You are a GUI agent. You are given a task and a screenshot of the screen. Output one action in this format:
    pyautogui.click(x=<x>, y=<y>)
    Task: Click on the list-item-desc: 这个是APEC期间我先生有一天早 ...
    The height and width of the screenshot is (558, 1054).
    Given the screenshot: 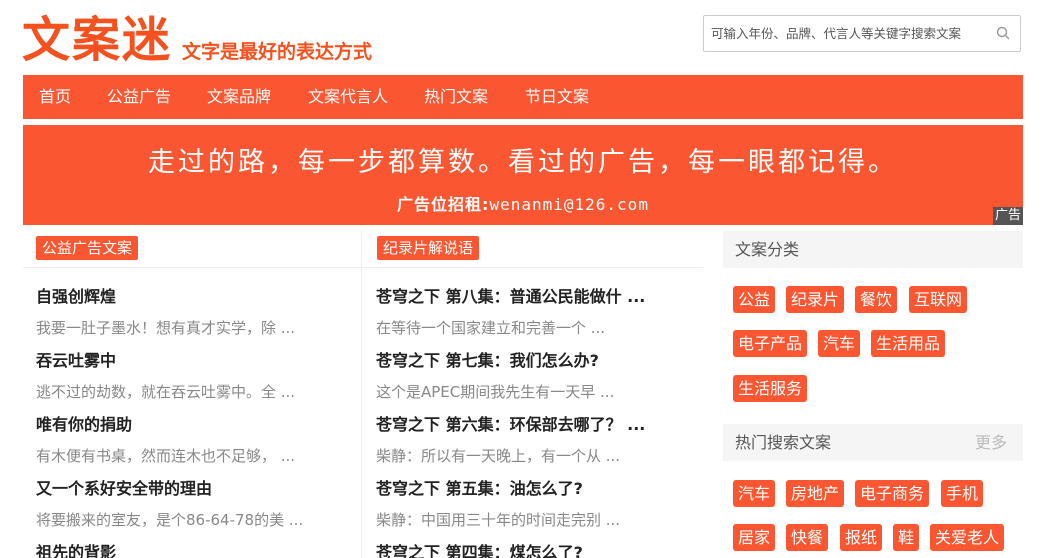 What is the action you would take?
    pyautogui.click(x=495, y=392)
    